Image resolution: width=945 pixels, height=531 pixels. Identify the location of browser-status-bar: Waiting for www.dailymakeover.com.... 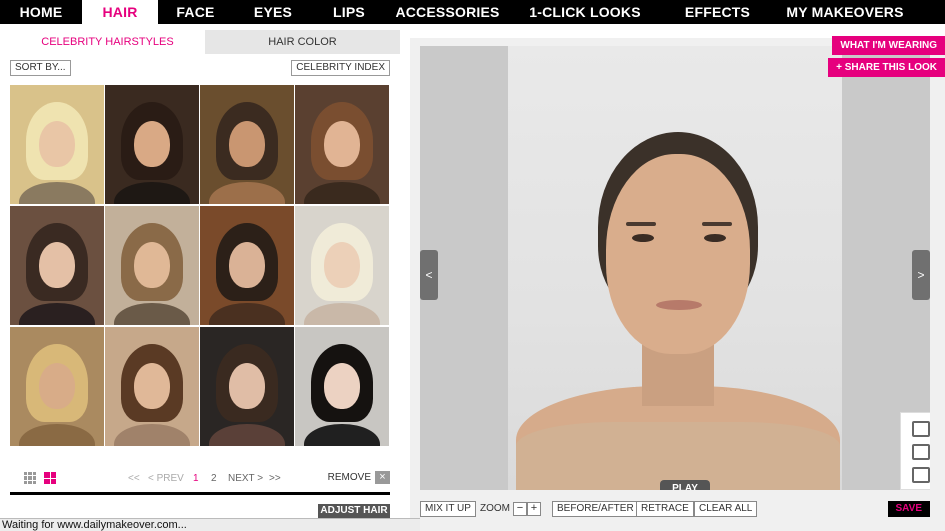
(210, 524).